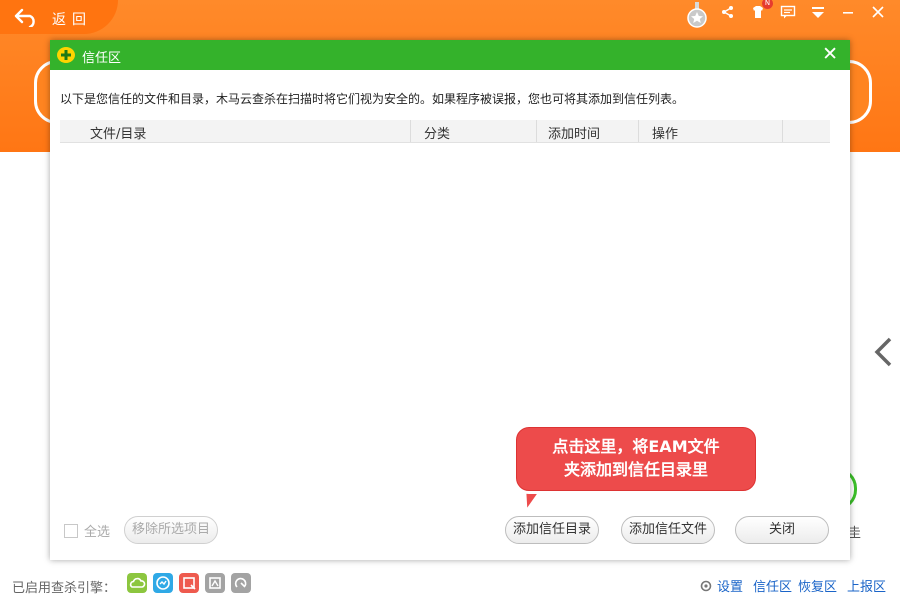 Image resolution: width=900 pixels, height=600 pixels. I want to click on close-button: 关闭, so click(782, 530).